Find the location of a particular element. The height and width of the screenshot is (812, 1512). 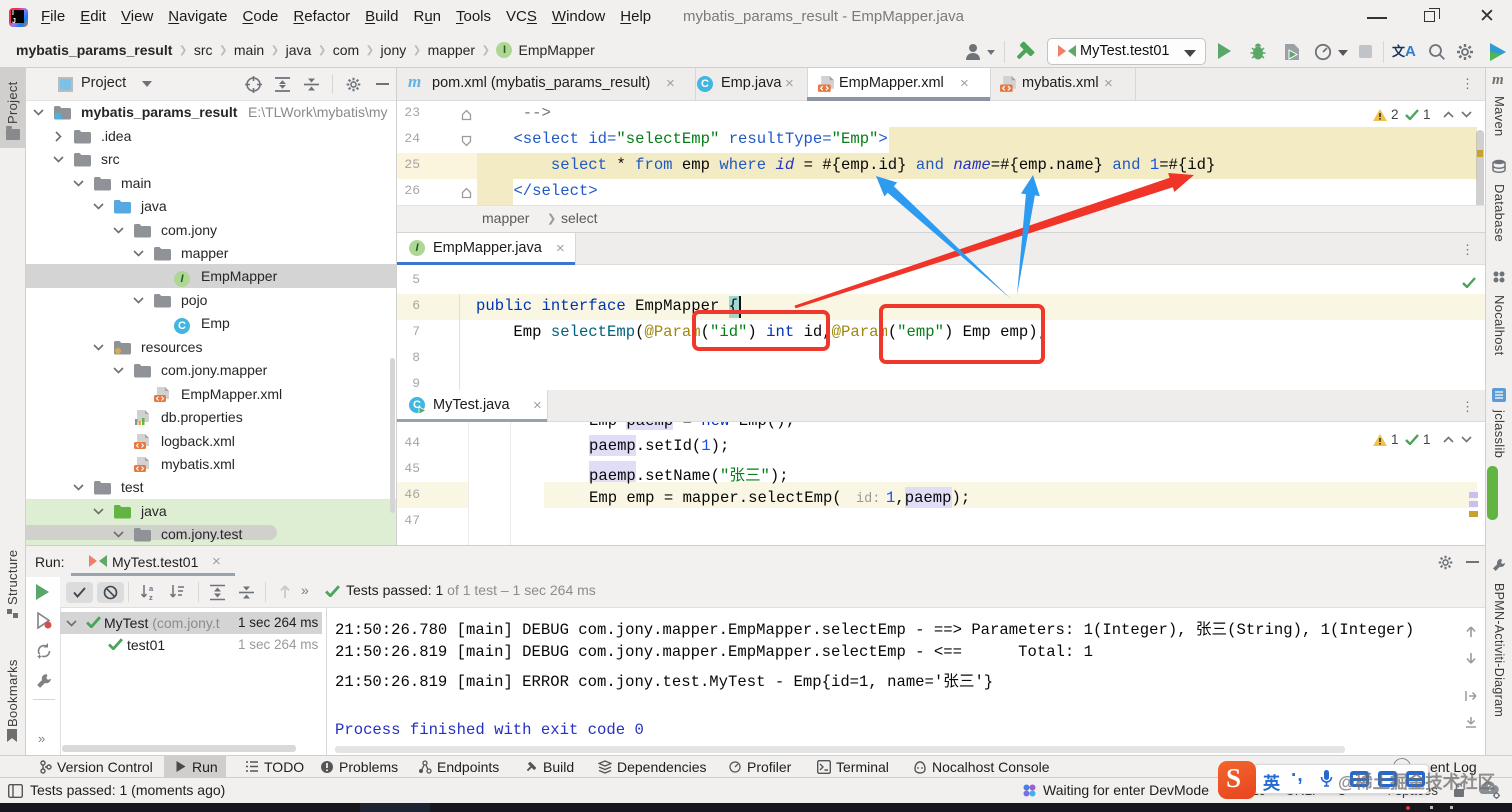

svg-text: a is located at coordinates (151, 588).